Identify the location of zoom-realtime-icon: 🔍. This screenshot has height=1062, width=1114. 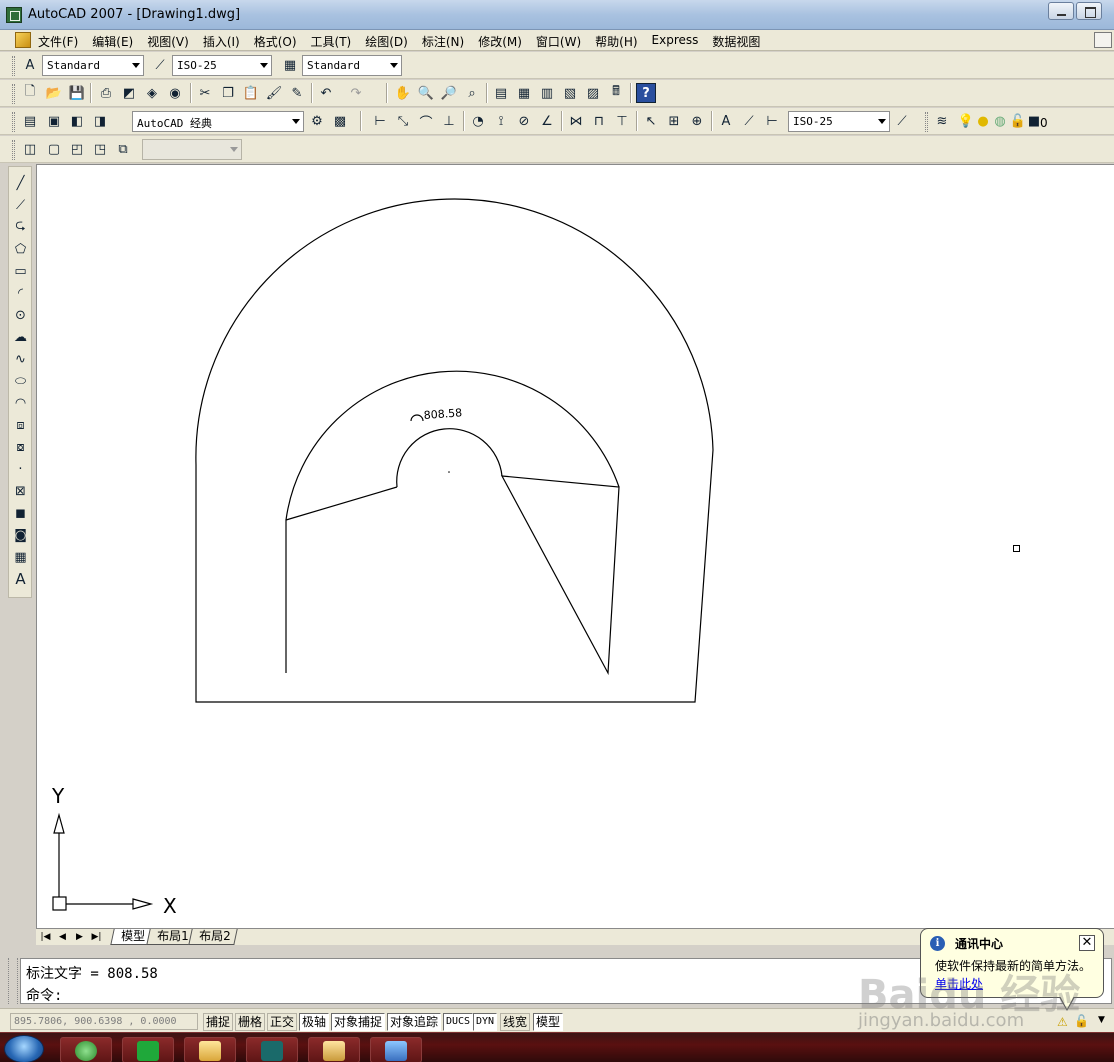
(426, 93).